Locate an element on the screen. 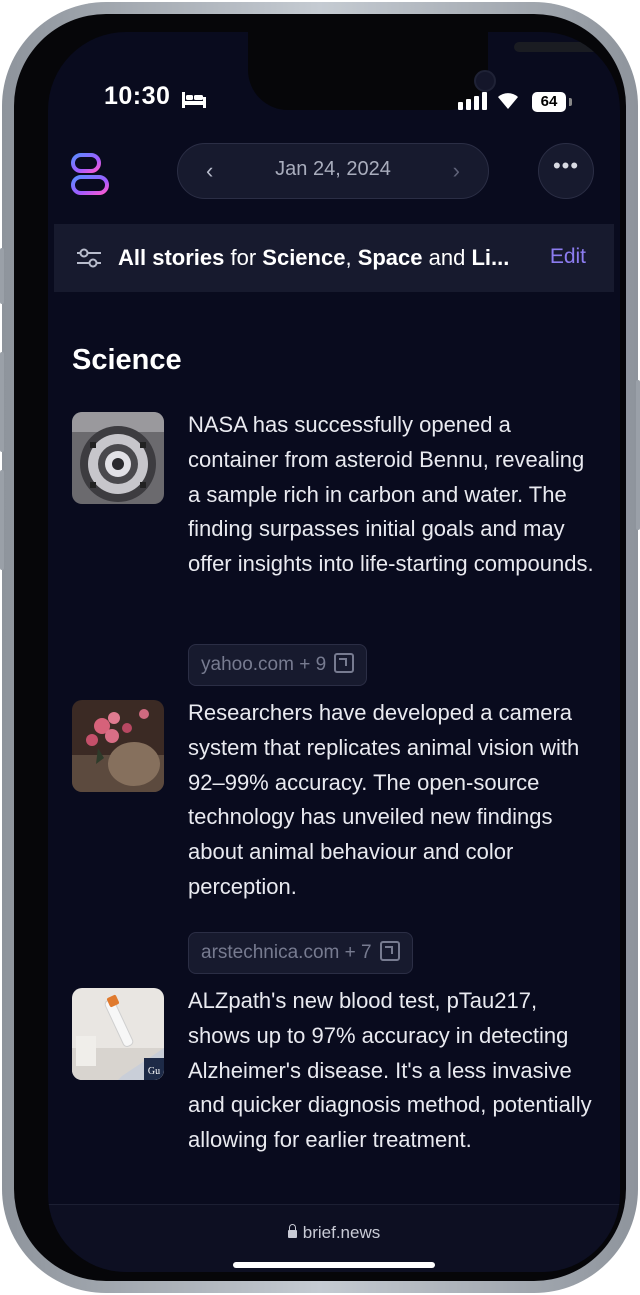  story-source-button: yahoo.com + 9 is located at coordinates (278, 665).